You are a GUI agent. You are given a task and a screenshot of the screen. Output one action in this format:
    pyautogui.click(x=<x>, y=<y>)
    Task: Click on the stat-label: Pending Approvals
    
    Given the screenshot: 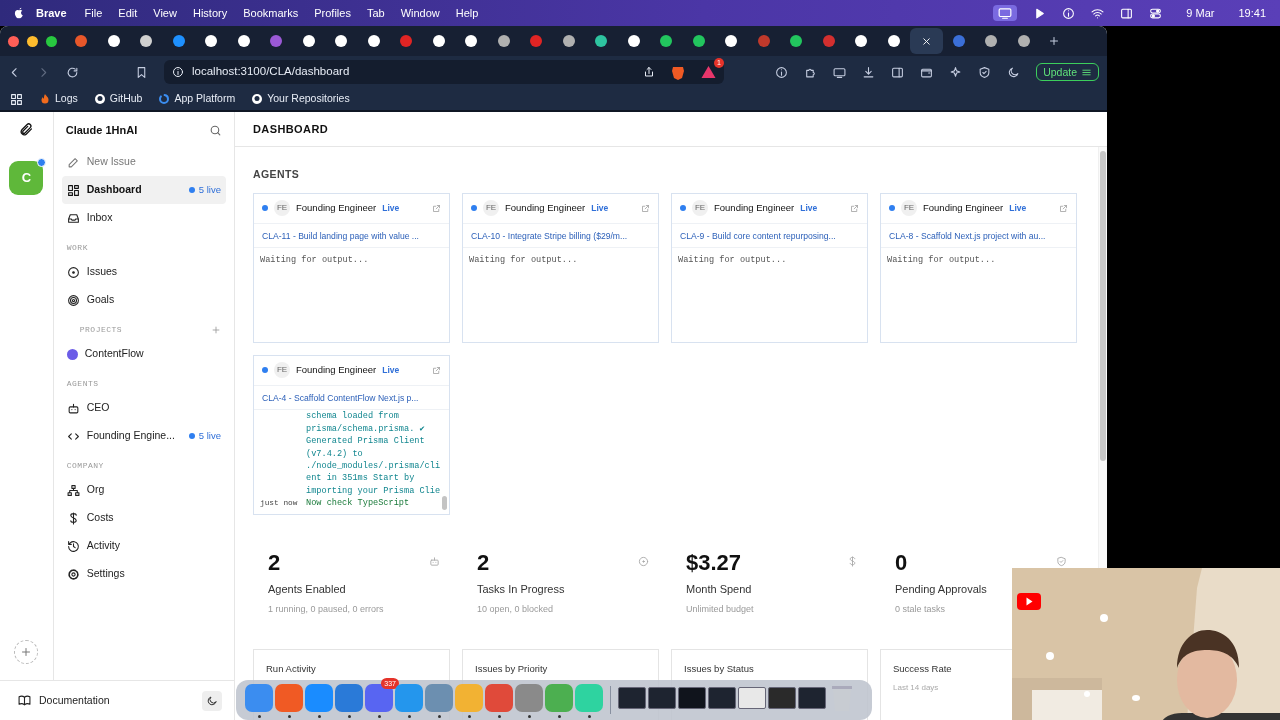 What is the action you would take?
    pyautogui.click(x=941, y=588)
    